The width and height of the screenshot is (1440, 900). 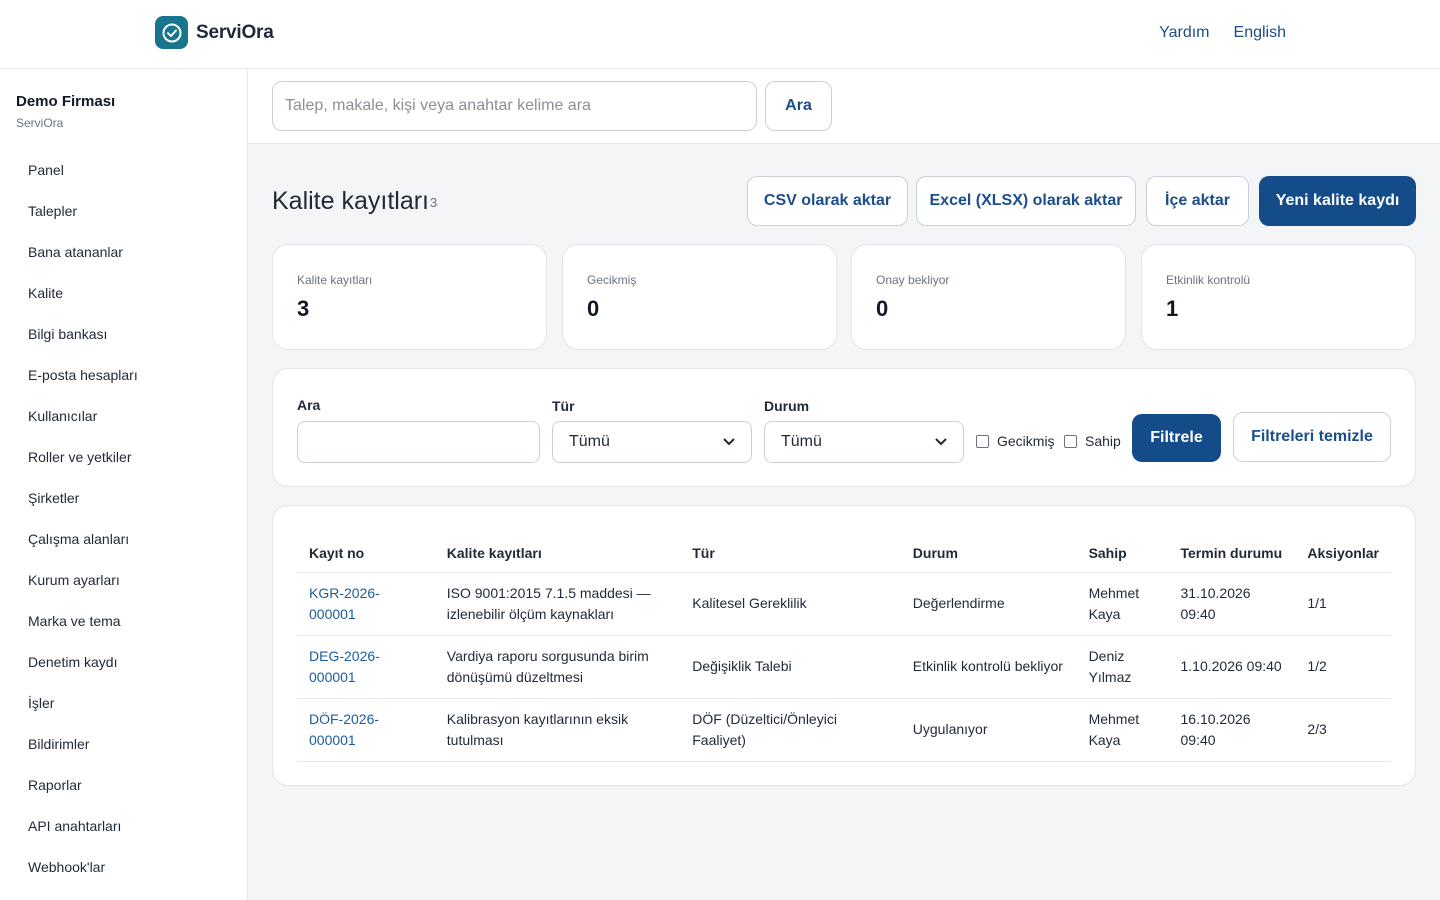 I want to click on language-link: English, so click(x=1260, y=33).